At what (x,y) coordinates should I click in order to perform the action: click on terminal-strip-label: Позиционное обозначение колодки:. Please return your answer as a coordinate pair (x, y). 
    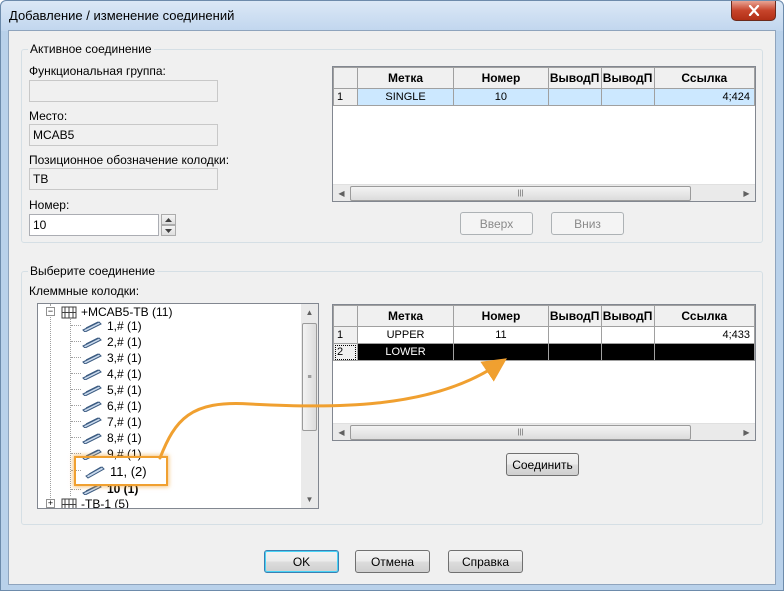
    Looking at the image, I should click on (129, 160).